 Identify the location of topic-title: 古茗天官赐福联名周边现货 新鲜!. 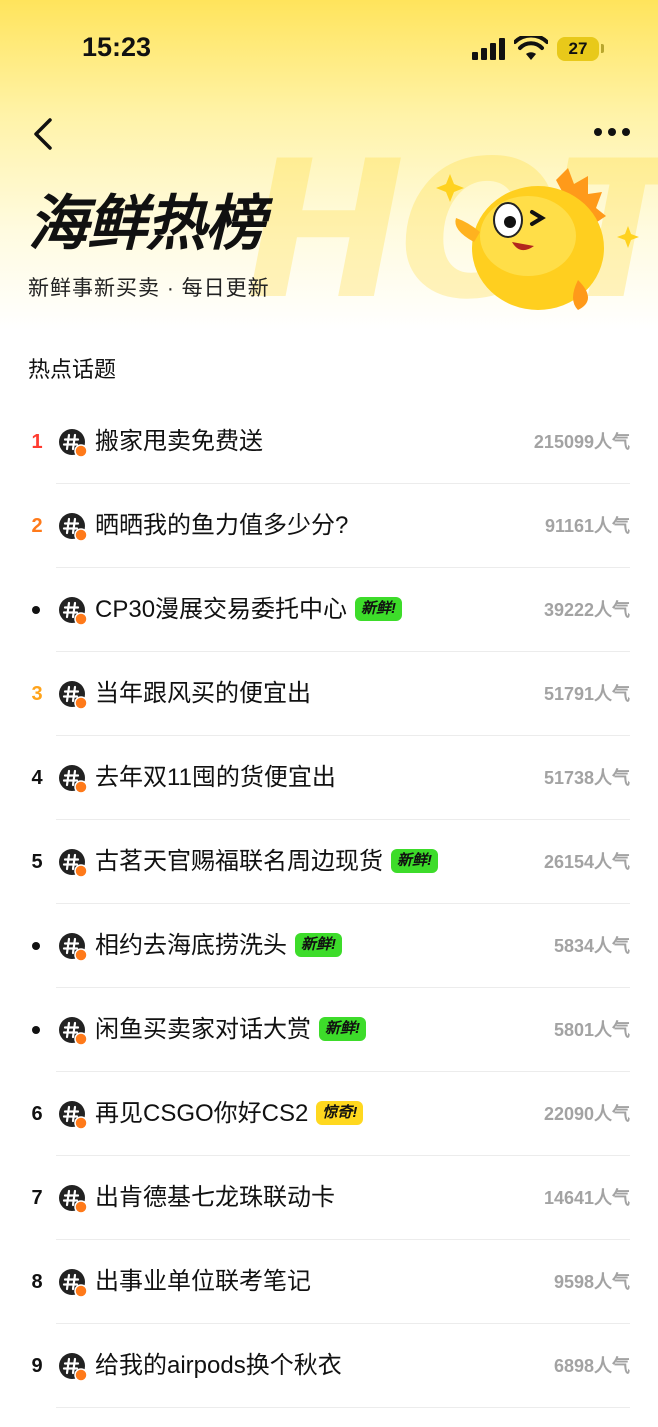
(266, 862).